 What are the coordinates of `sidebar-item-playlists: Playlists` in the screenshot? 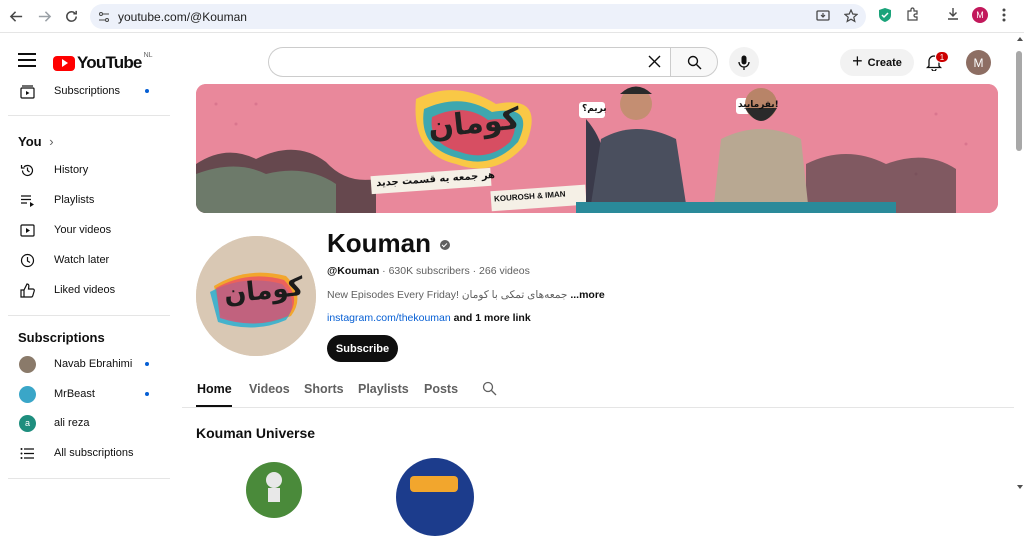 It's located at (86, 200).